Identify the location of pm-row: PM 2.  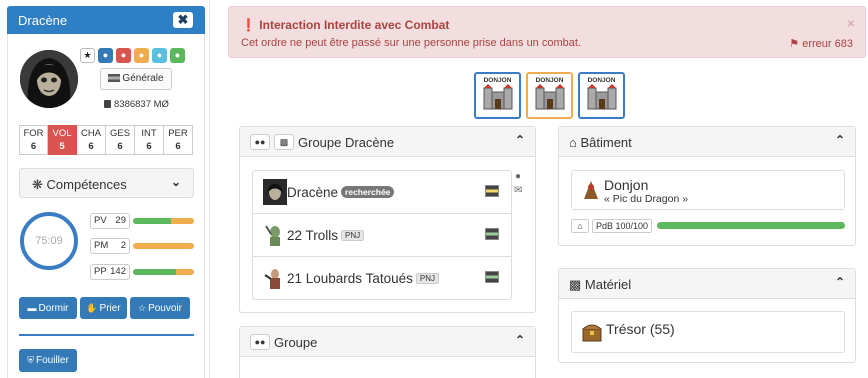
(142, 246).